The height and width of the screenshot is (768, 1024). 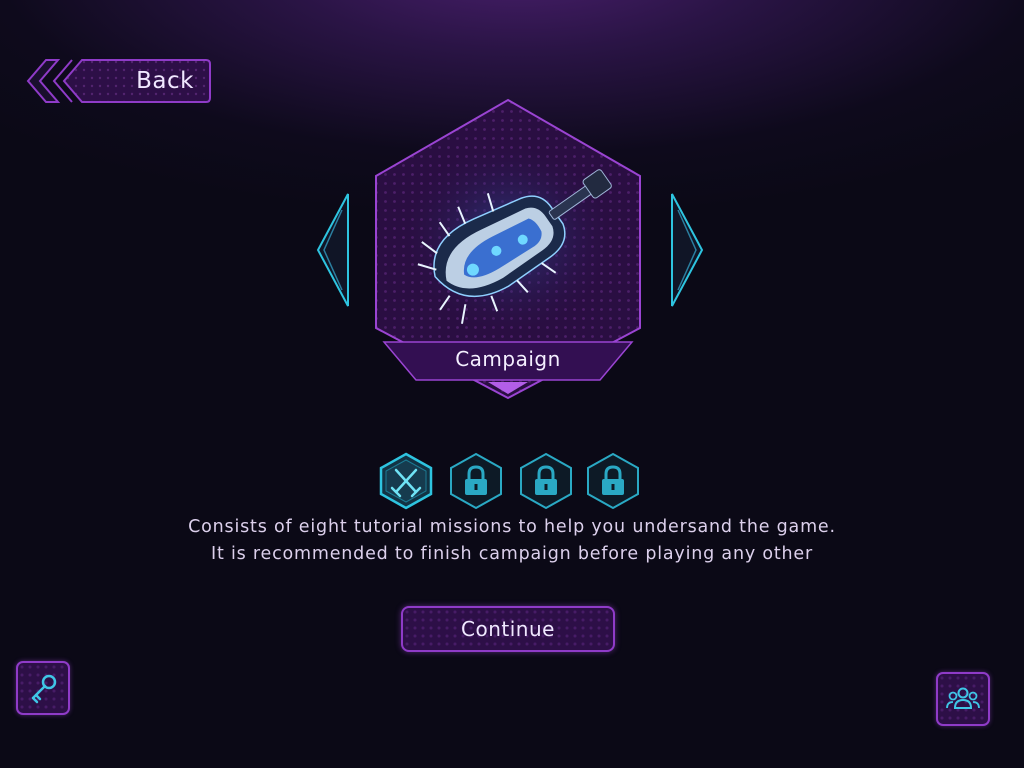 I want to click on mission-1-unlocked, so click(x=406, y=481).